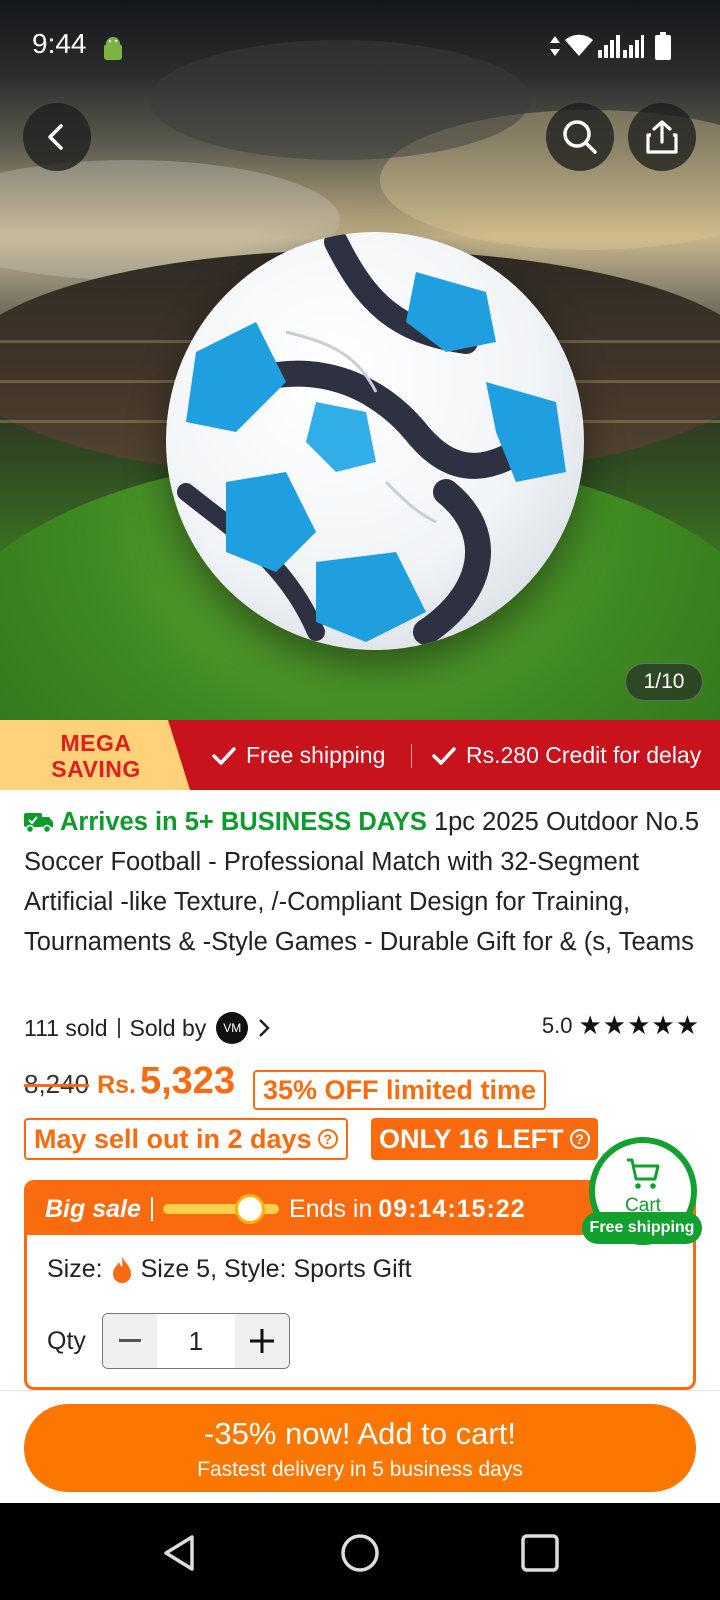  I want to click on qty-value: 1, so click(196, 1341).